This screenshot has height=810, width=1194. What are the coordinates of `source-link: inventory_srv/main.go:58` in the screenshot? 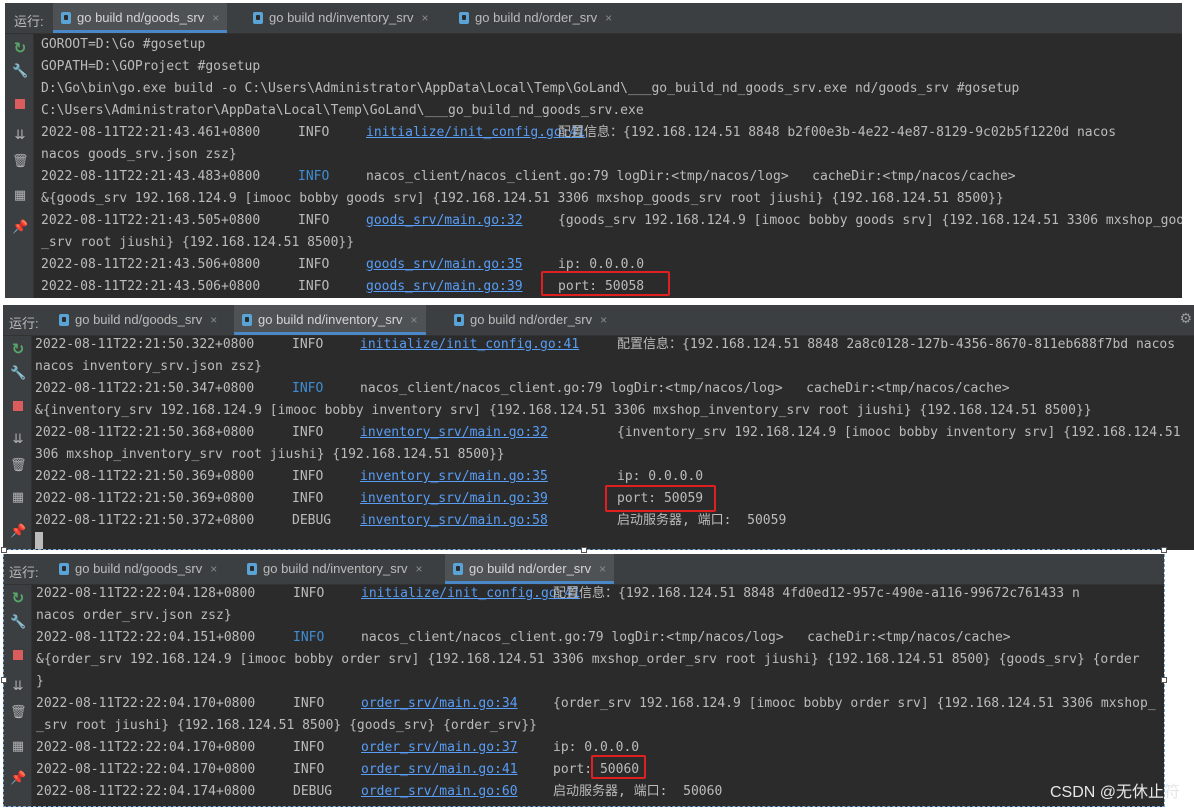 It's located at (488, 521).